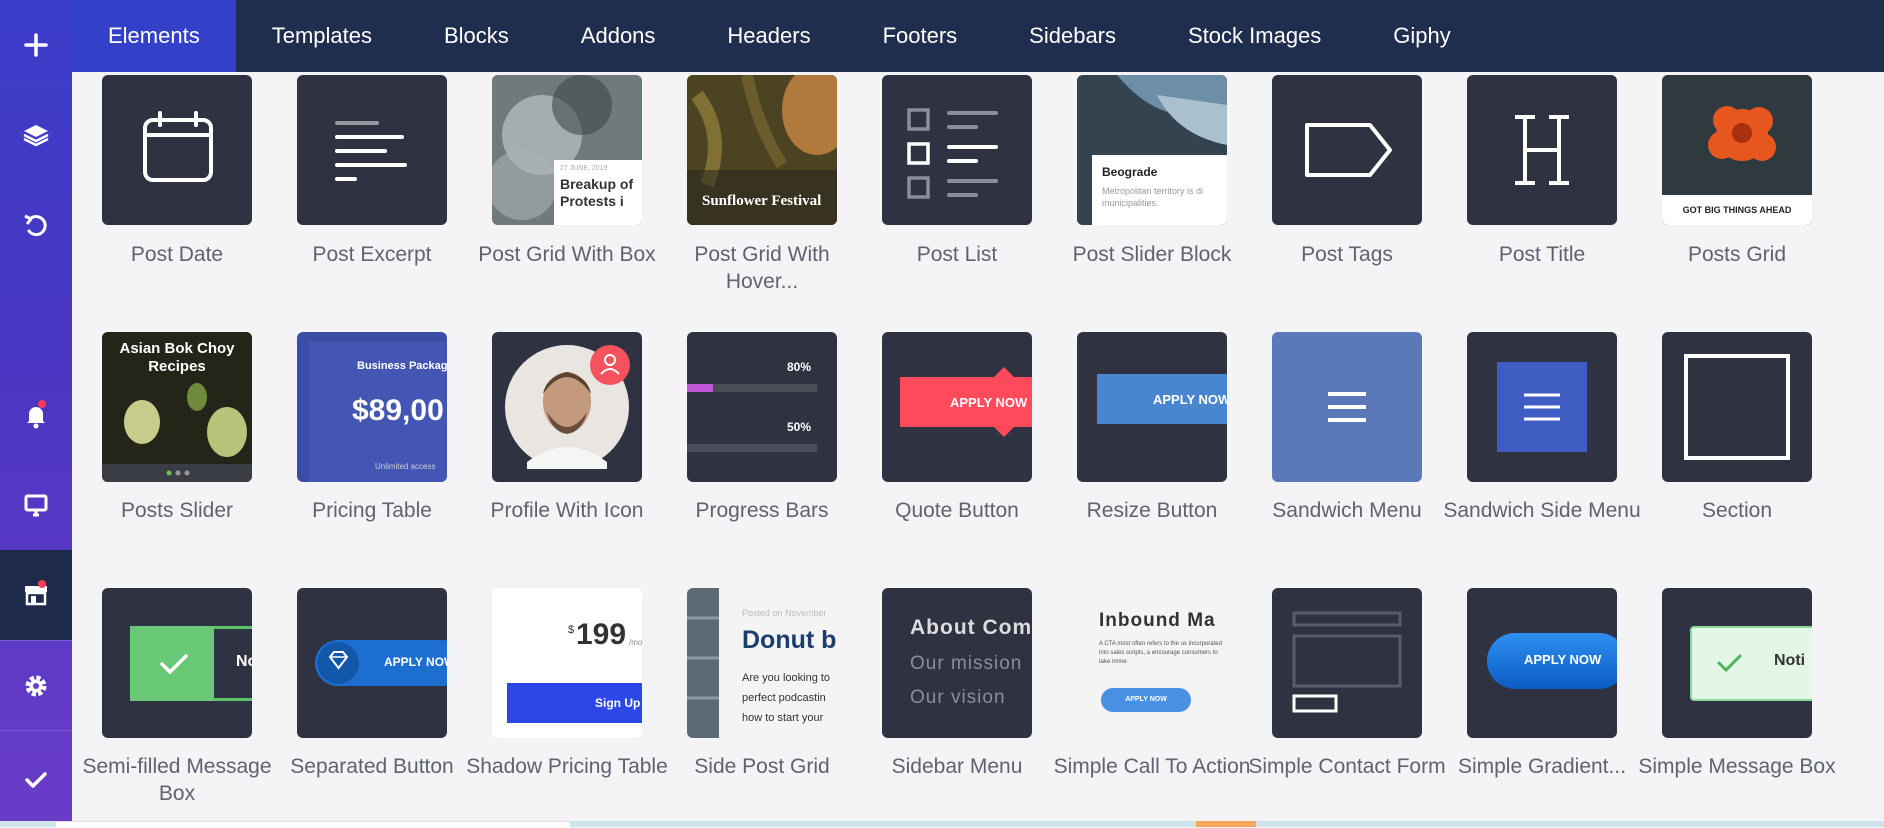 This screenshot has height=828, width=1884. I want to click on layers-button, so click(36, 135).